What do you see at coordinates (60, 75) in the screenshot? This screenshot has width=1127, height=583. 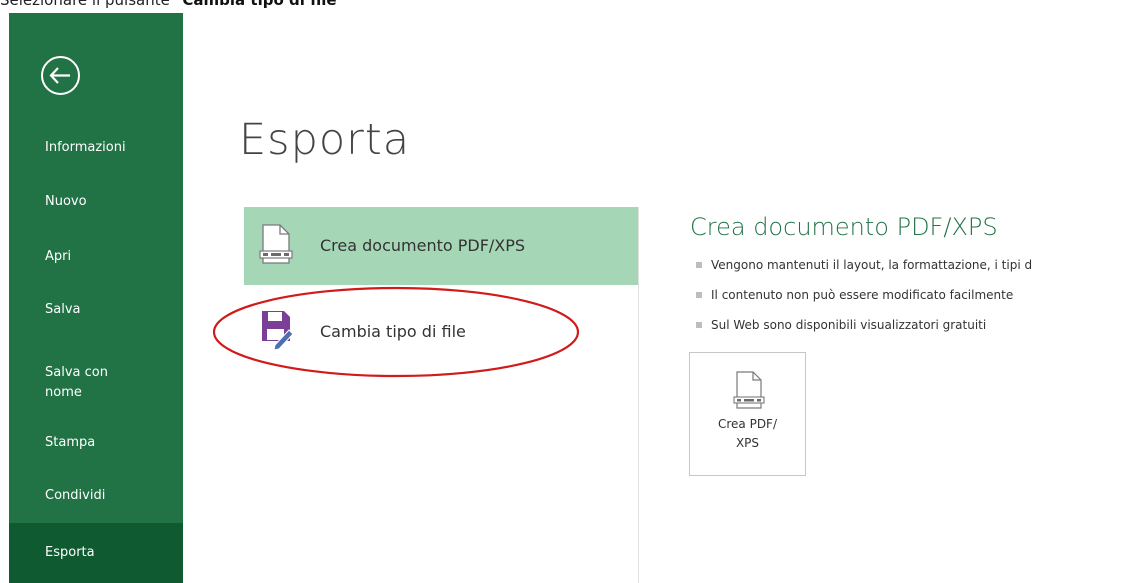 I see `back-arrow-icon` at bounding box center [60, 75].